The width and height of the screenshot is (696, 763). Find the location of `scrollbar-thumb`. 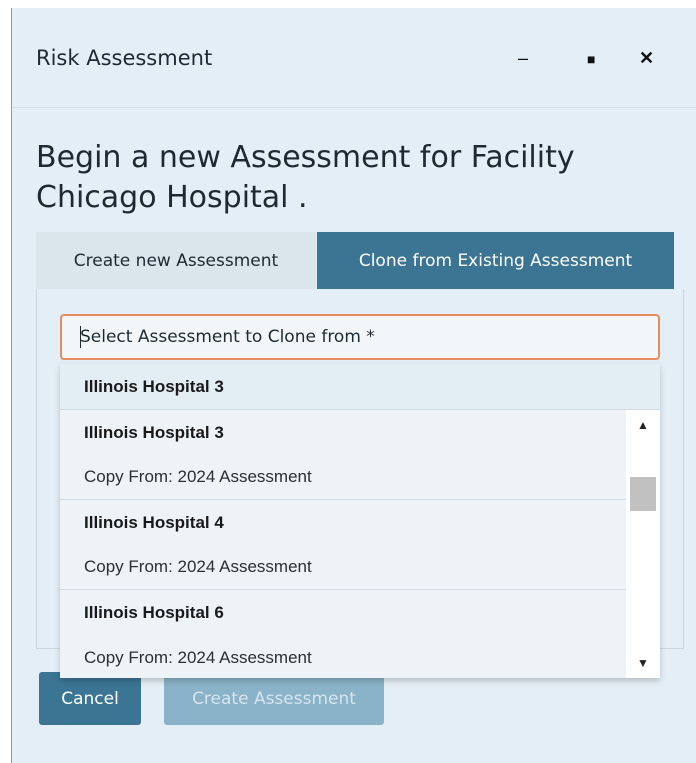

scrollbar-thumb is located at coordinates (643, 494).